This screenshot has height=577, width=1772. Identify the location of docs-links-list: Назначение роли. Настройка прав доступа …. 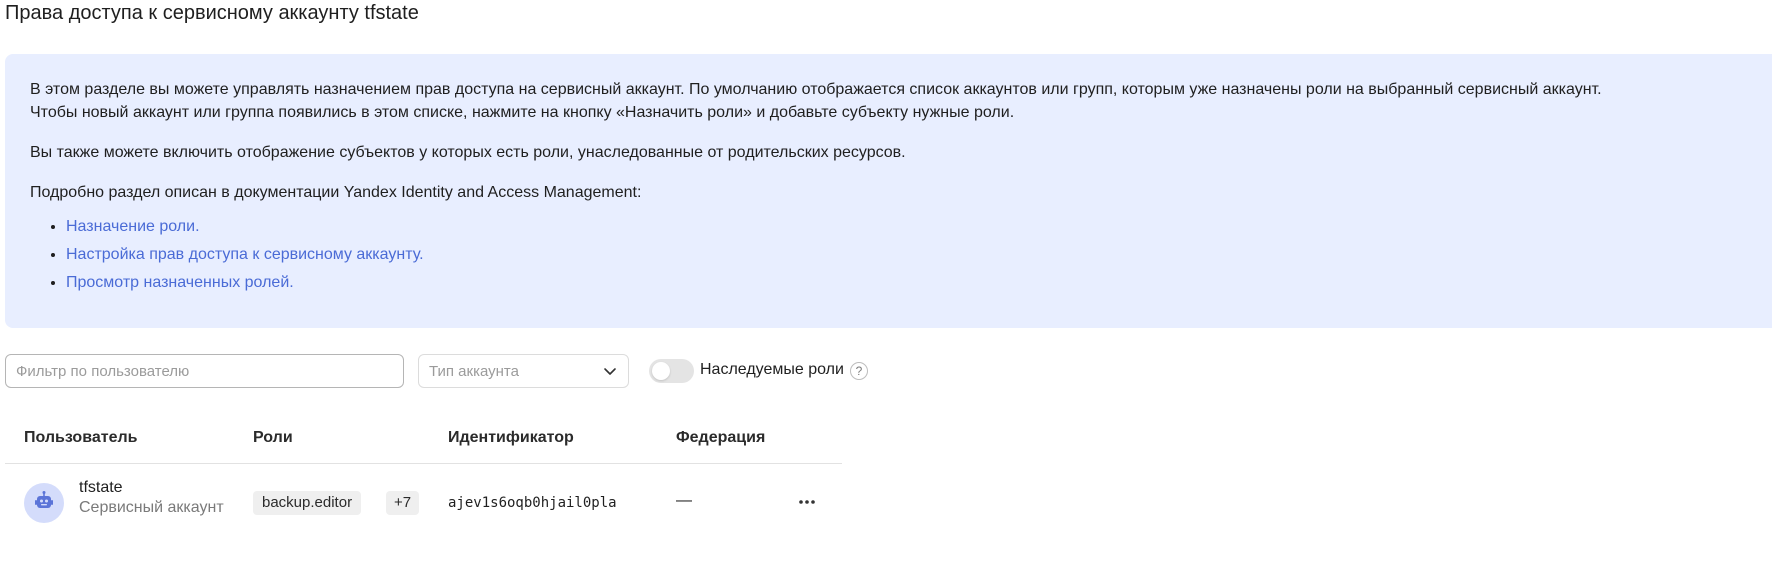
(901, 255).